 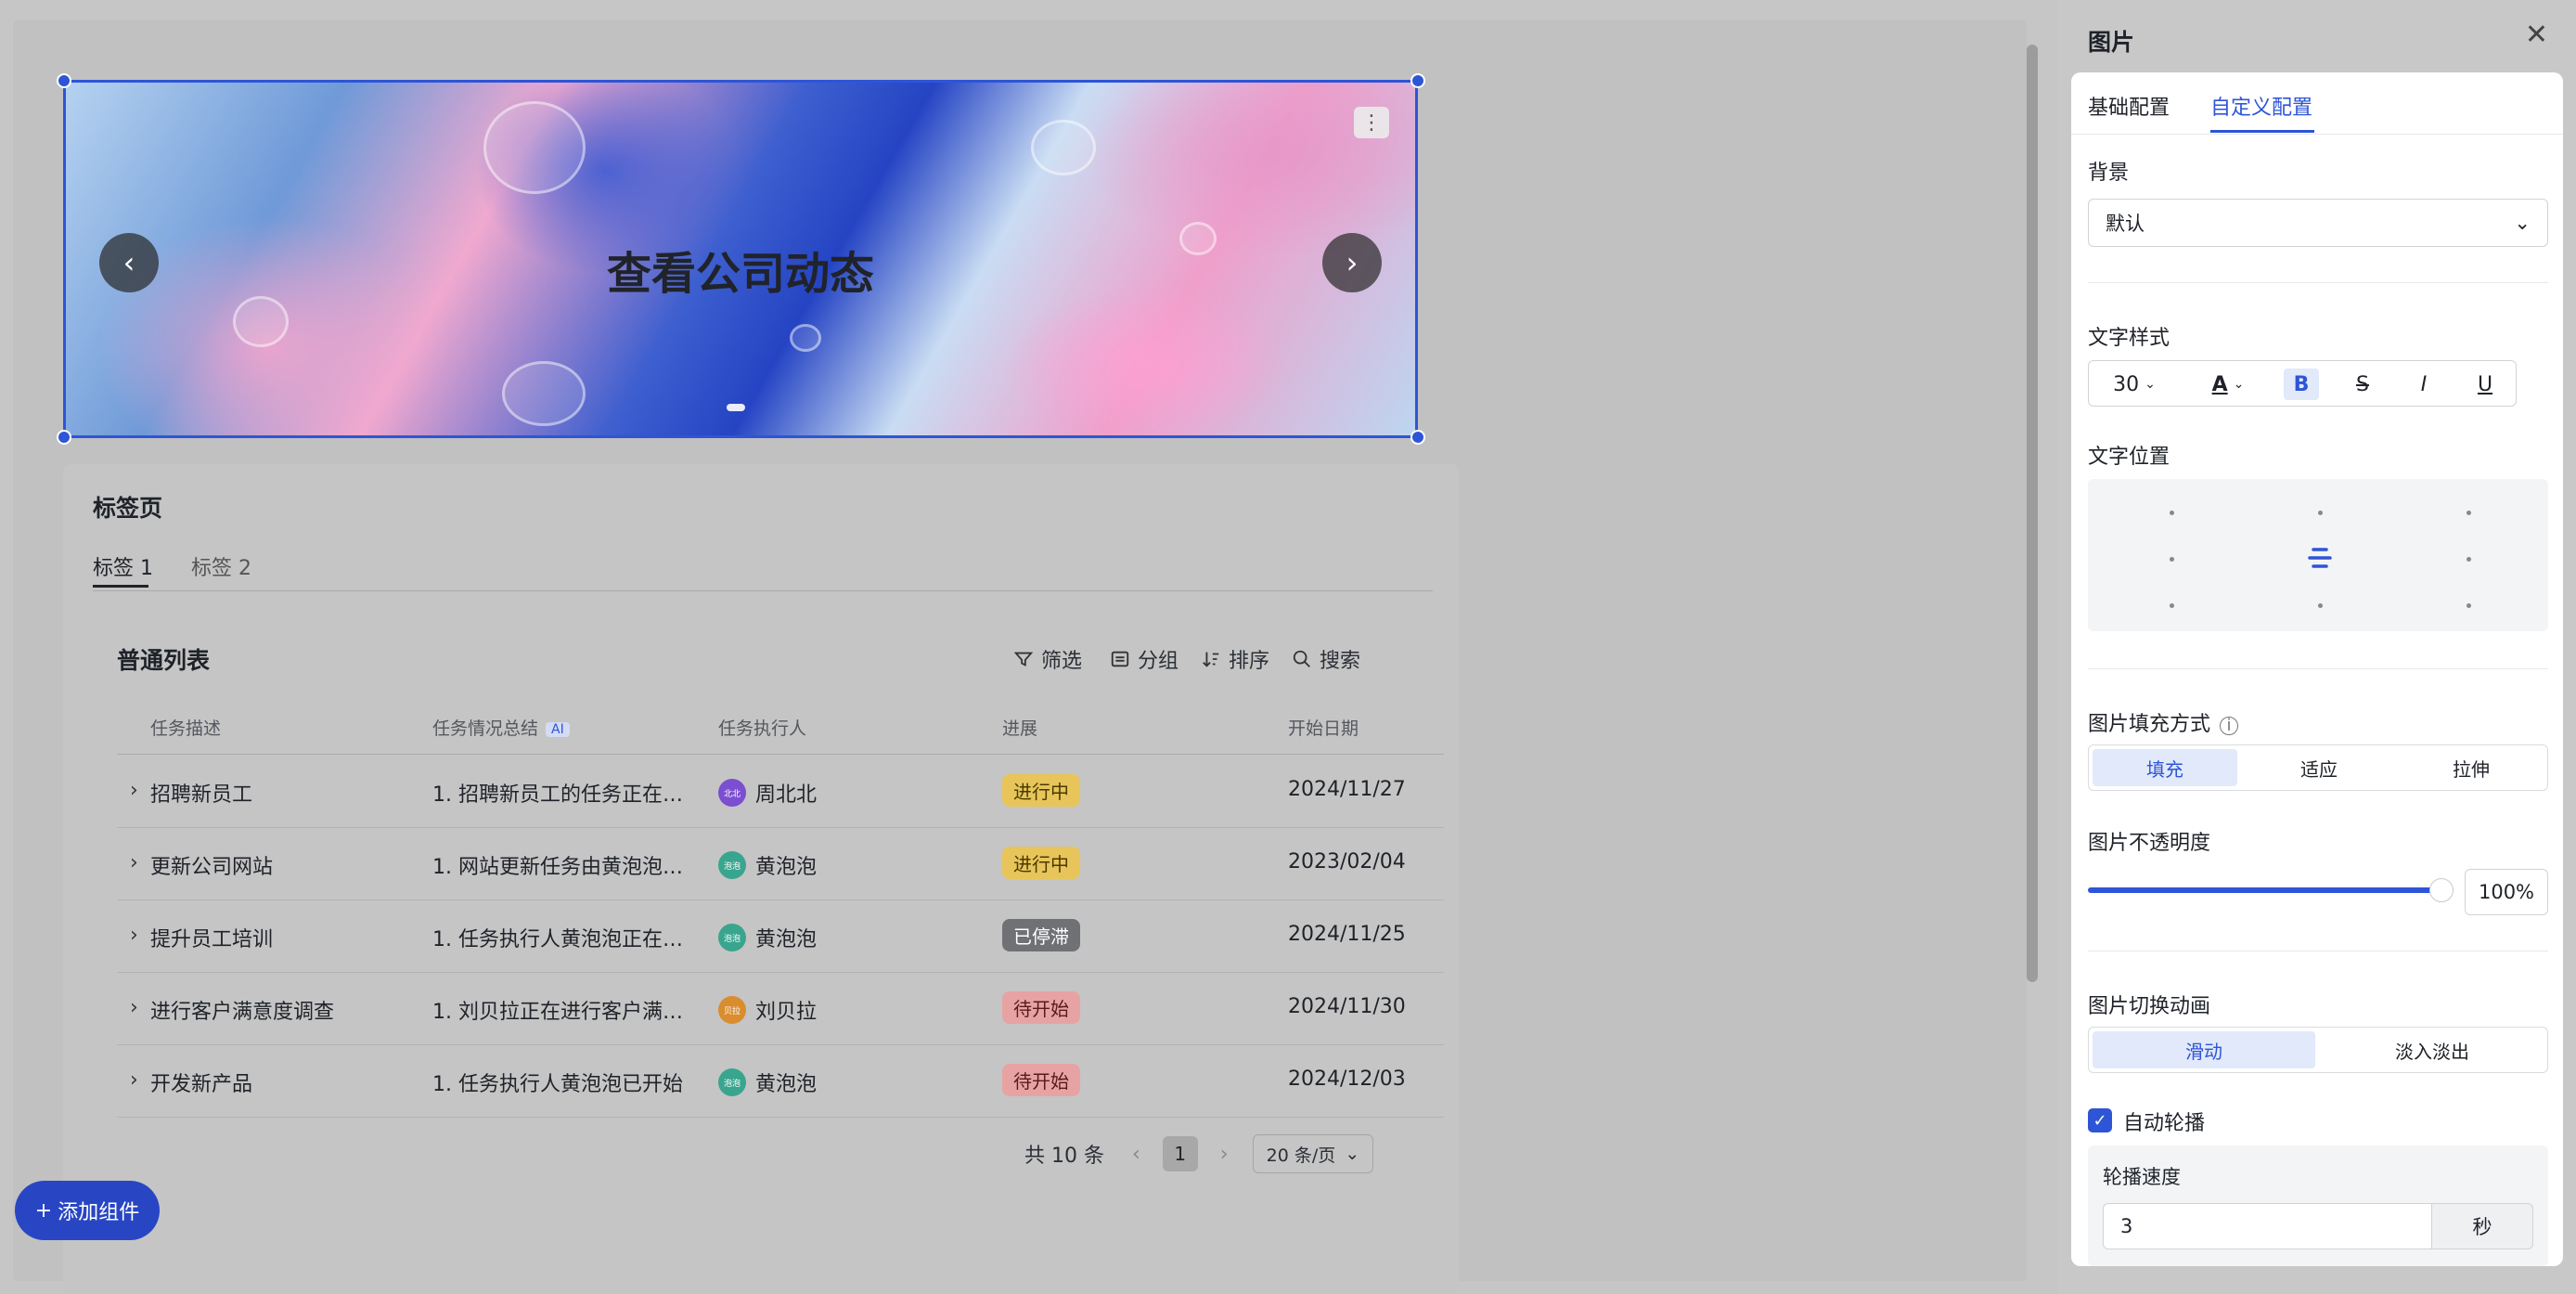 I want to click on fill-mode-stretch: 拉伸, so click(x=2471, y=767).